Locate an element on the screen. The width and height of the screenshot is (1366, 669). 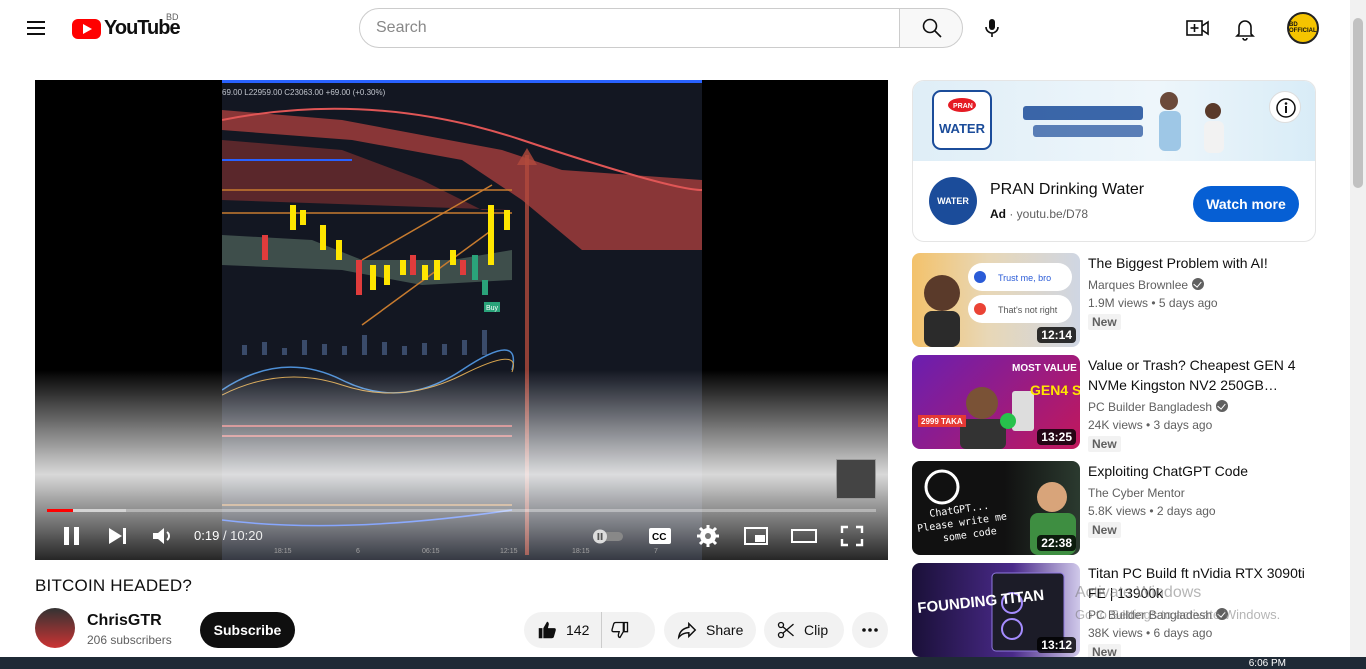
next-button is located at coordinates (118, 536).